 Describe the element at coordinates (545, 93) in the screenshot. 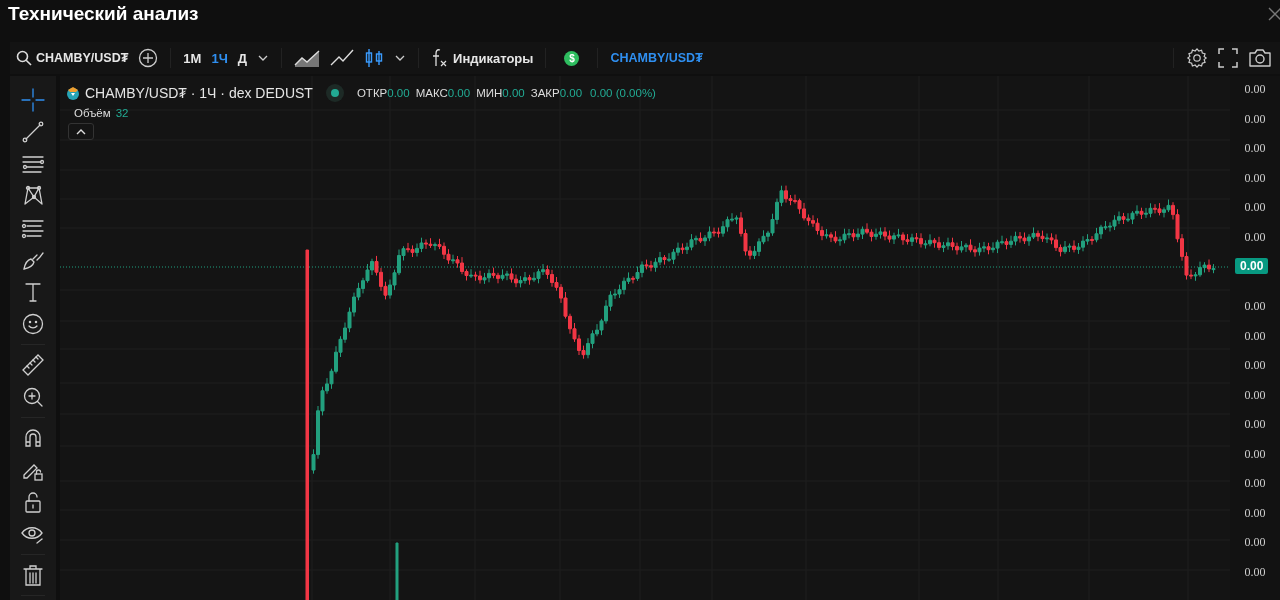

I see `ohlc-label: ЗАКР` at that location.